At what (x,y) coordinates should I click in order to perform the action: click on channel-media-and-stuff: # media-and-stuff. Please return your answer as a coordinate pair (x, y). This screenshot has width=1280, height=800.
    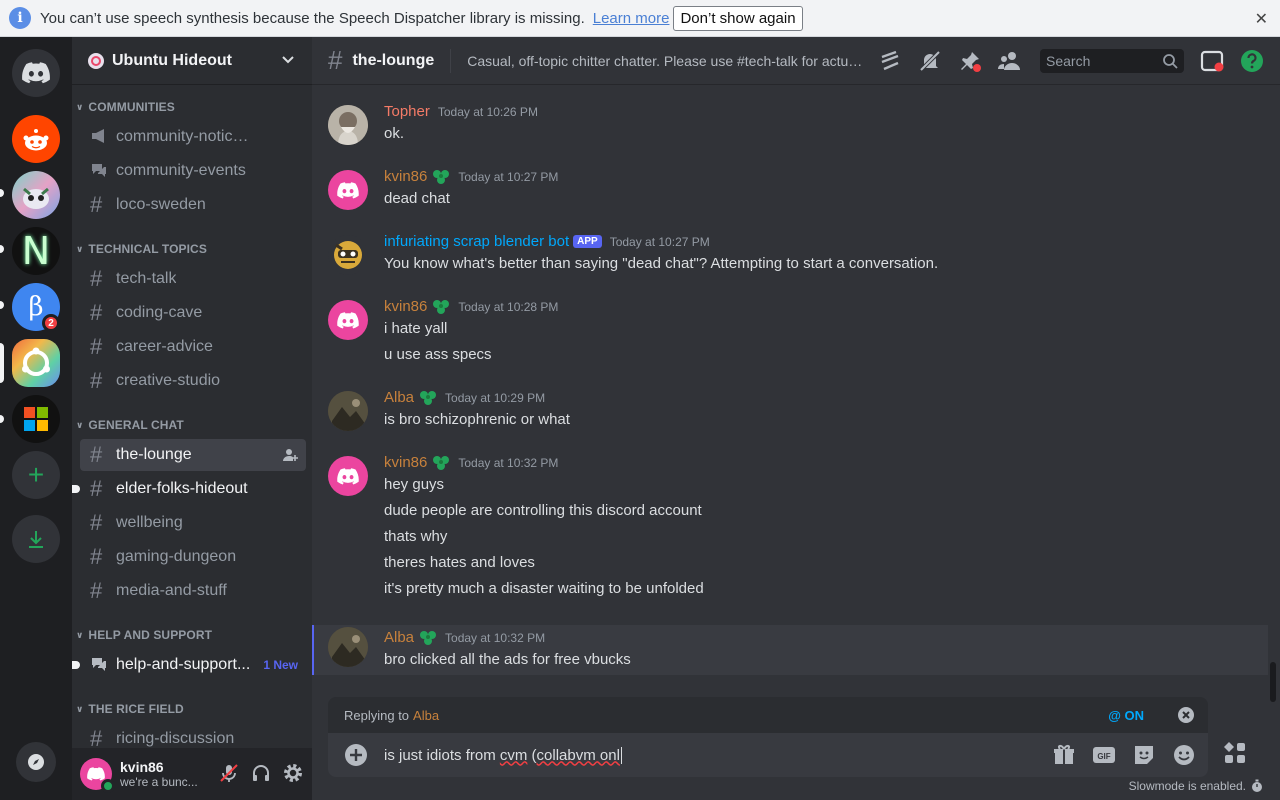
    Looking at the image, I should click on (193, 591).